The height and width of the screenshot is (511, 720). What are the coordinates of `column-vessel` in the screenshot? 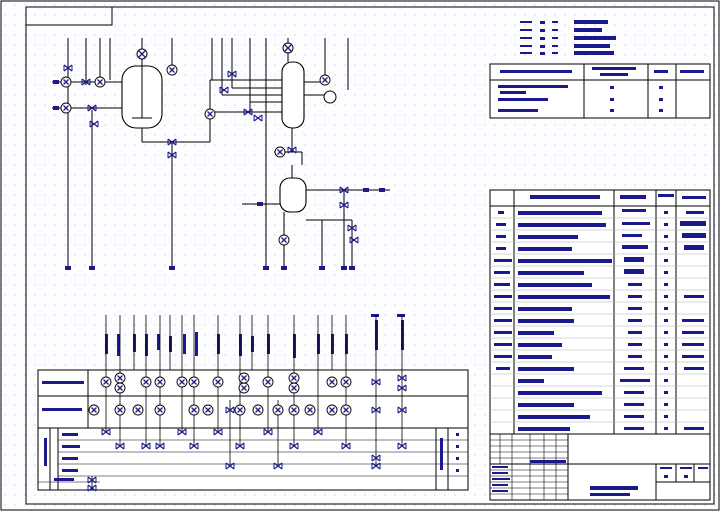 It's located at (293, 85).